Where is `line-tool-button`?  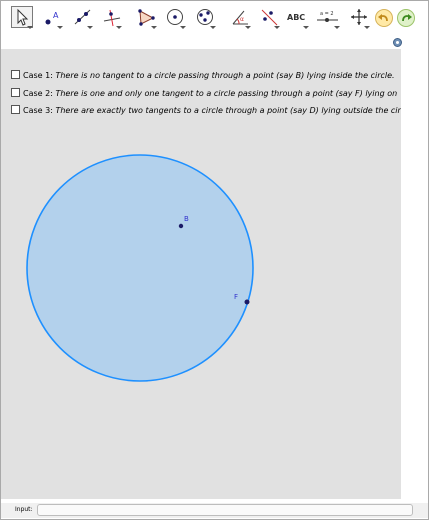
line-tool-button is located at coordinates (82, 17).